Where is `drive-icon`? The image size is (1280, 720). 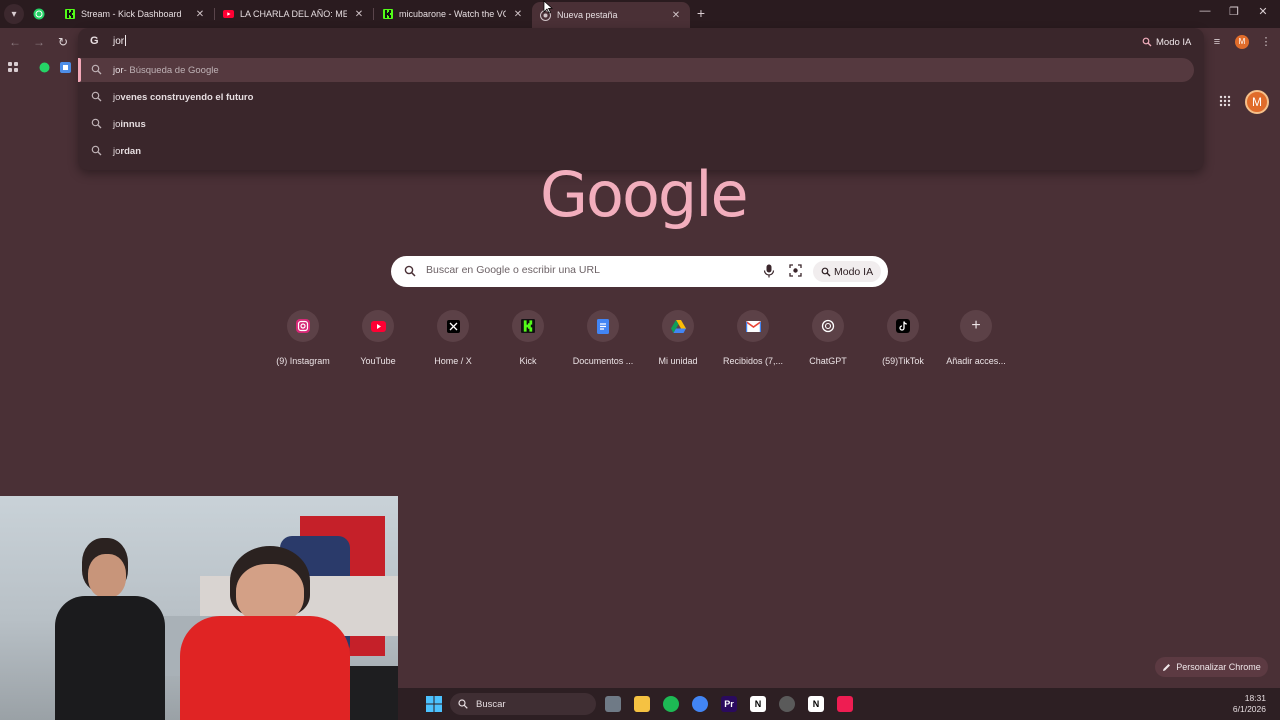 drive-icon is located at coordinates (678, 326).